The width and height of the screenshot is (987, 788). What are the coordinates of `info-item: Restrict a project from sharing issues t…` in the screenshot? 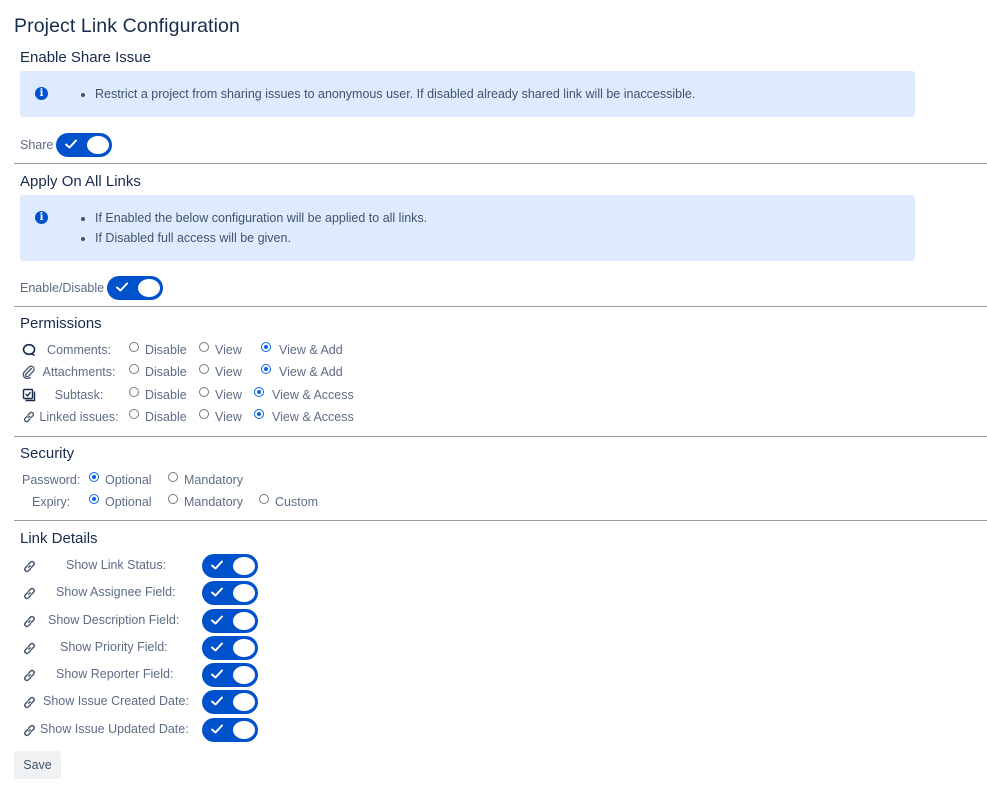 It's located at (395, 94).